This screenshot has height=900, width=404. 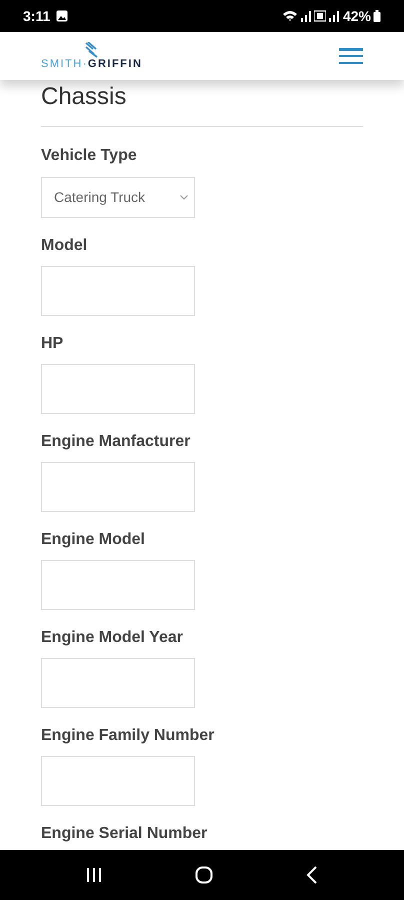 I want to click on battery-icon, so click(x=377, y=16).